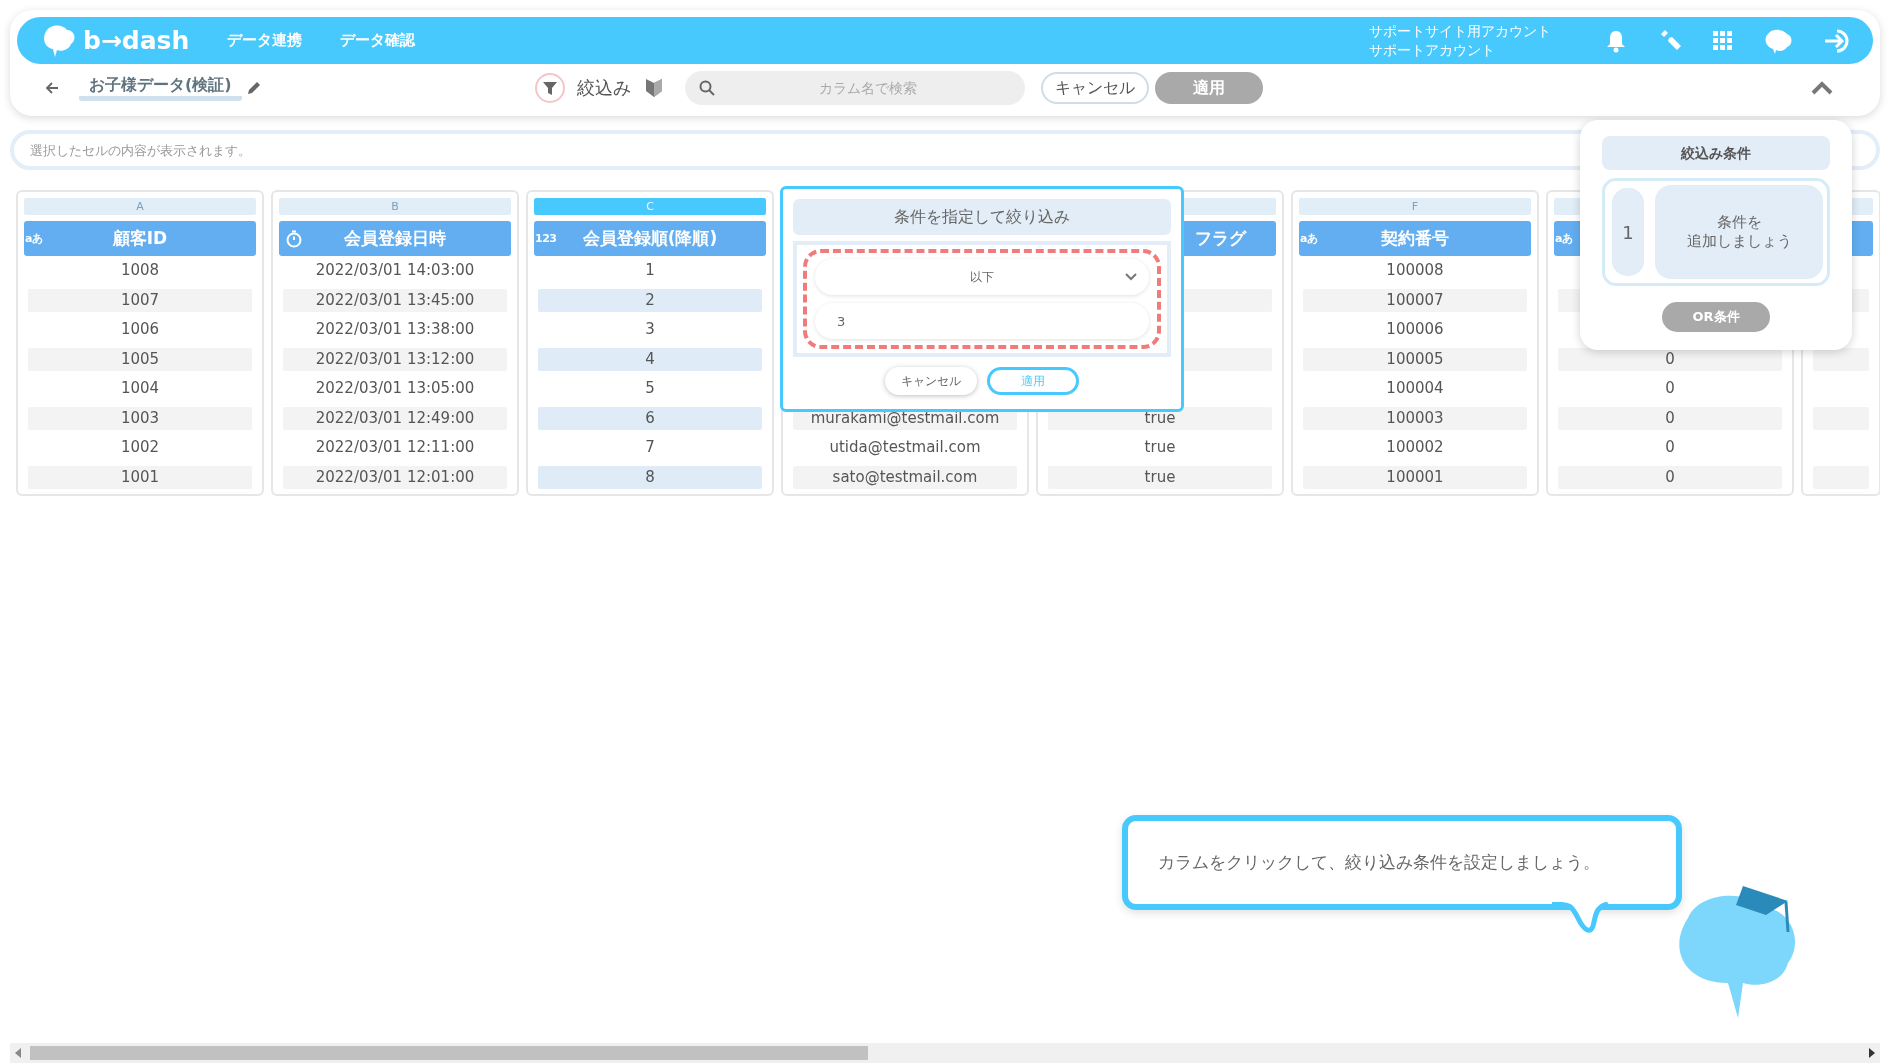 The image size is (1890, 1063). Describe the element at coordinates (140, 238) in the screenshot. I see `column-title: 顧客ID` at that location.